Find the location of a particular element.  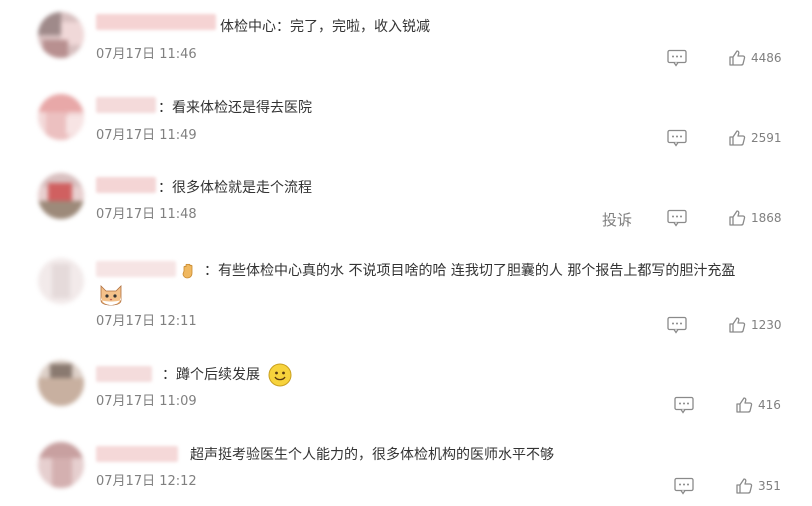

comment-text: ：有些体检中心真的水 不说项目啥的哈 连我切了胆囊的人 那个报告上都写的胆汁充盈 is located at coordinates (470, 271).